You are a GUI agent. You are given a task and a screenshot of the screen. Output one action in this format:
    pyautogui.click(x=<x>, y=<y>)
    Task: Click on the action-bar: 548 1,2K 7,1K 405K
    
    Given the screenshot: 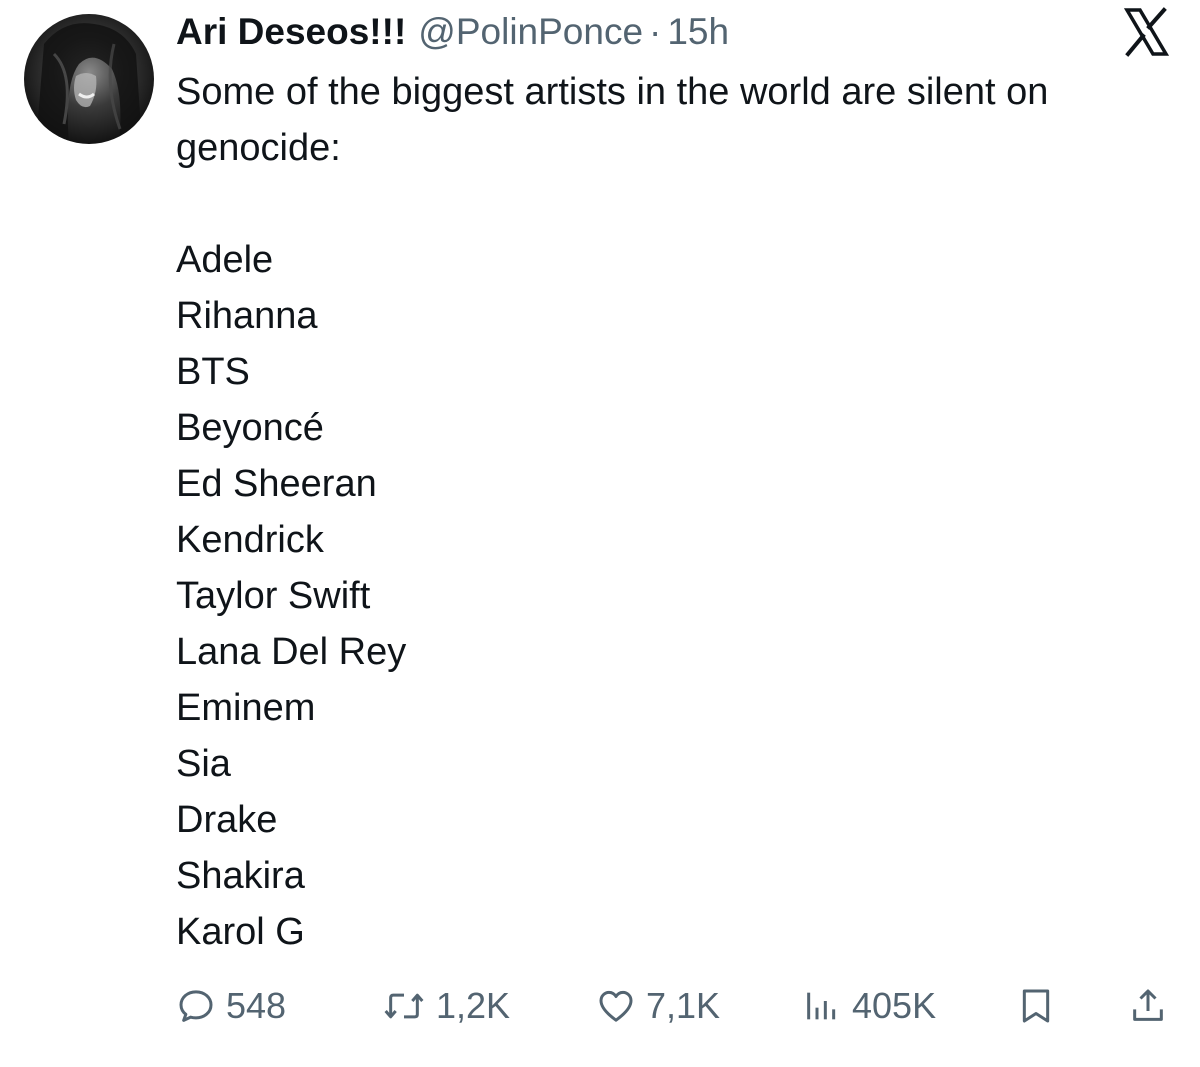 What is the action you would take?
    pyautogui.click(x=676, y=1006)
    